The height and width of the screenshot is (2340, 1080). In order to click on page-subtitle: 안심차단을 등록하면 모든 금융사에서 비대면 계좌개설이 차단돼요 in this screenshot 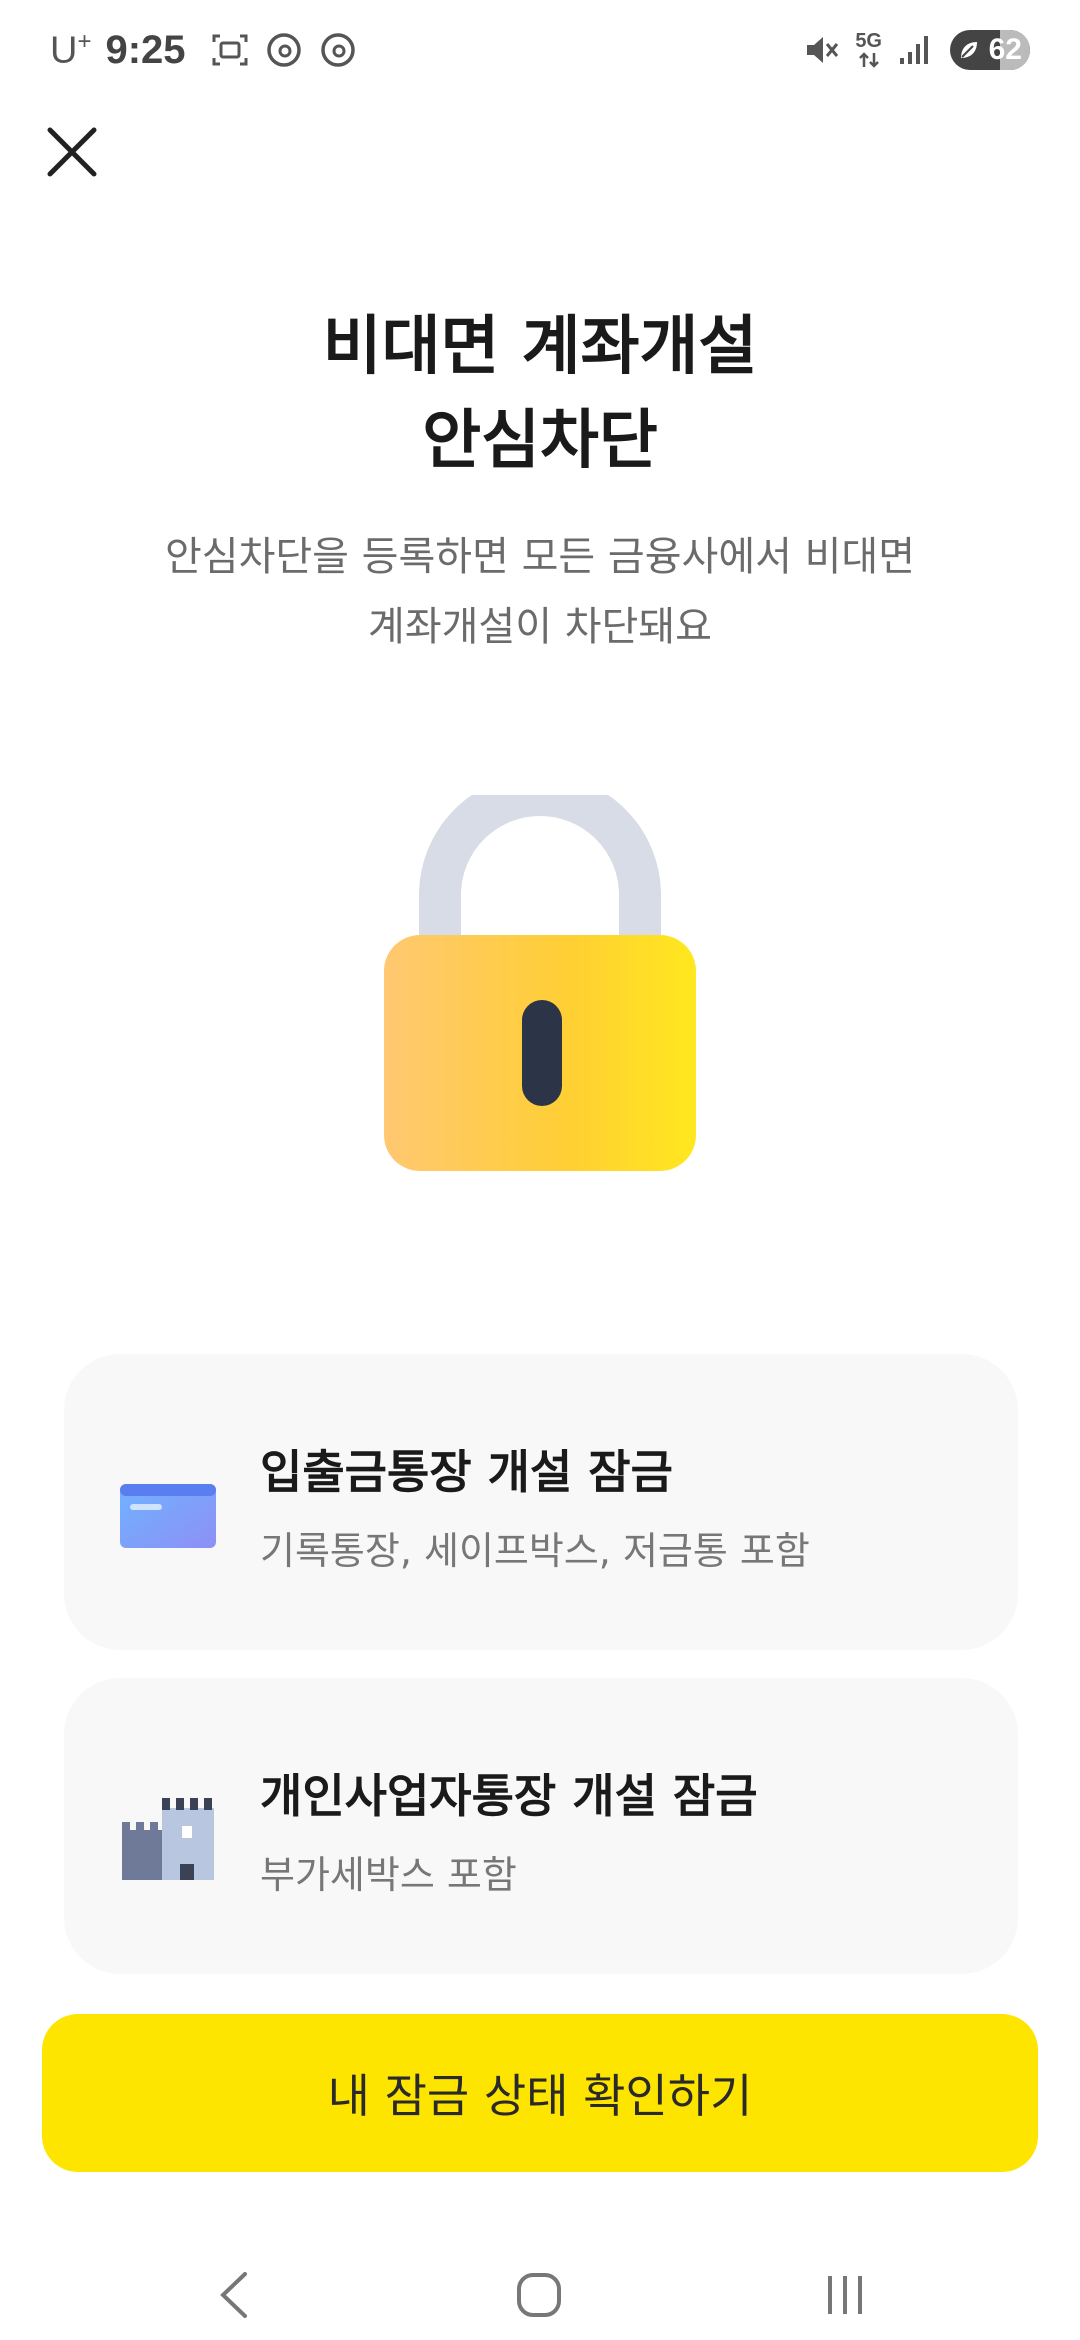, I will do `click(540, 592)`.